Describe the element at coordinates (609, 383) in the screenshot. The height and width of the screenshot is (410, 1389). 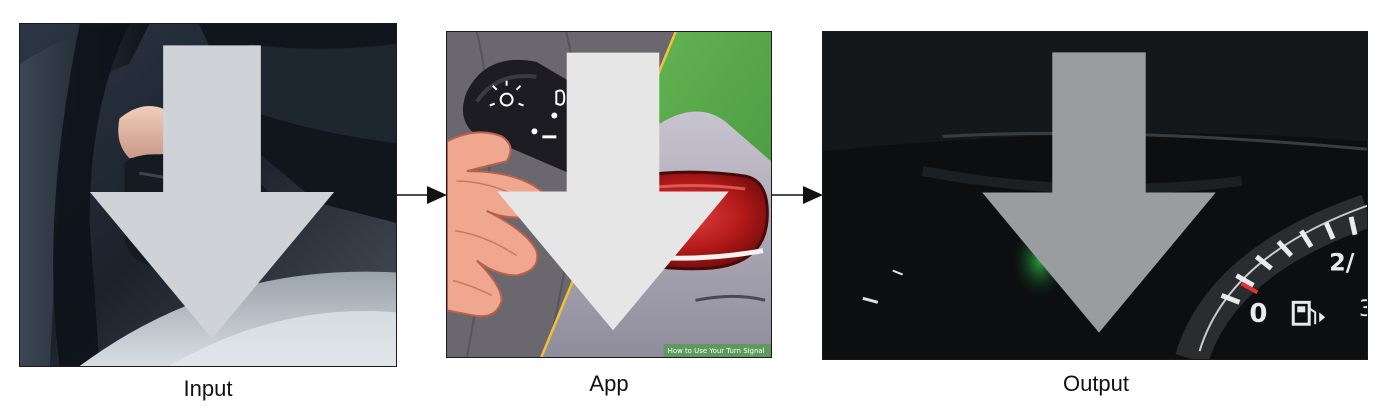
I see `app-caption: App` at that location.